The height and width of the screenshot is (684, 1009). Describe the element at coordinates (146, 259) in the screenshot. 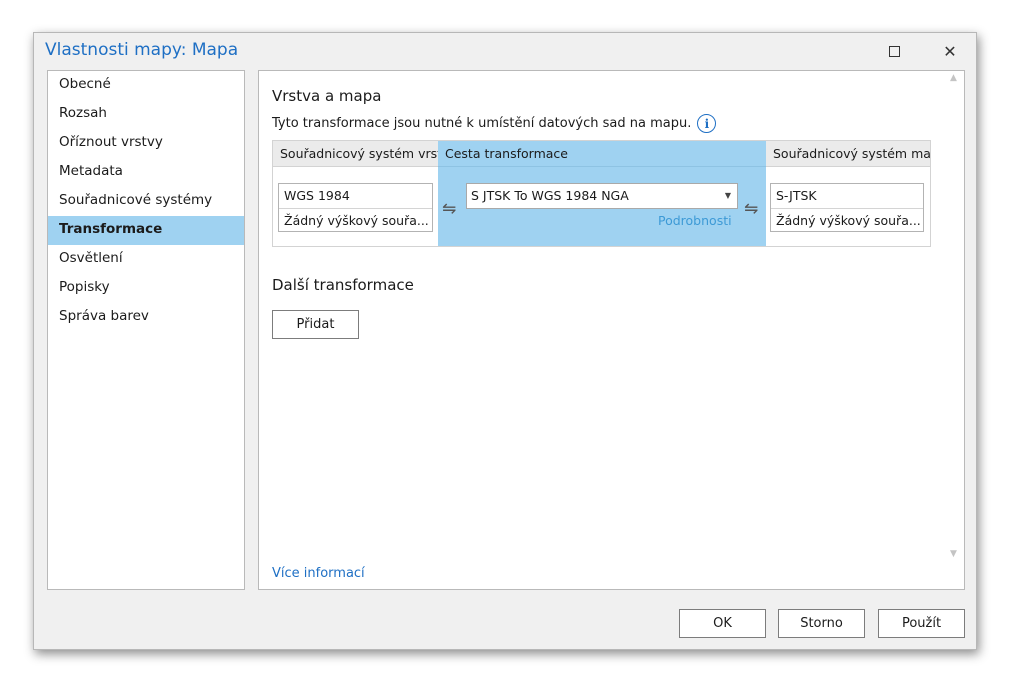

I see `sidebar-item-illumination: Osvětlení` at that location.